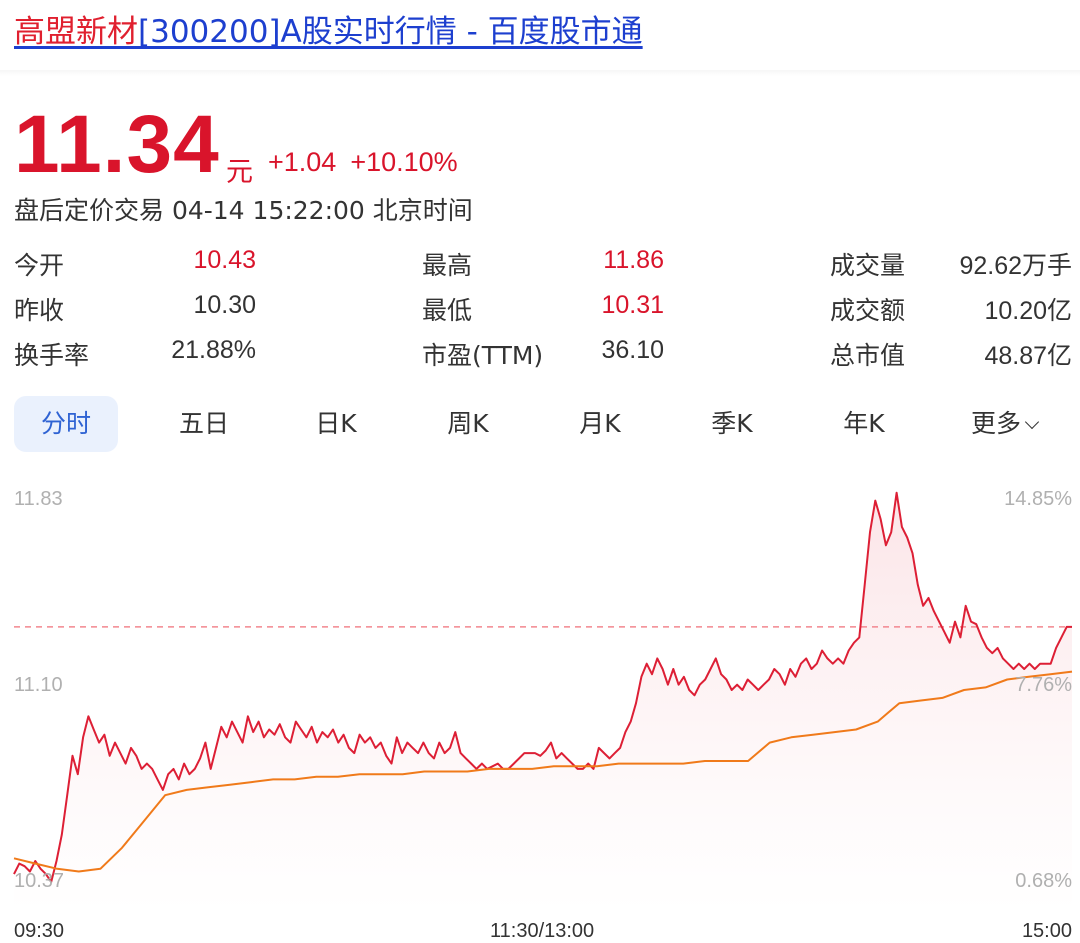 The image size is (1080, 943). What do you see at coordinates (447, 310) in the screenshot?
I see `stat-label: 最低` at bounding box center [447, 310].